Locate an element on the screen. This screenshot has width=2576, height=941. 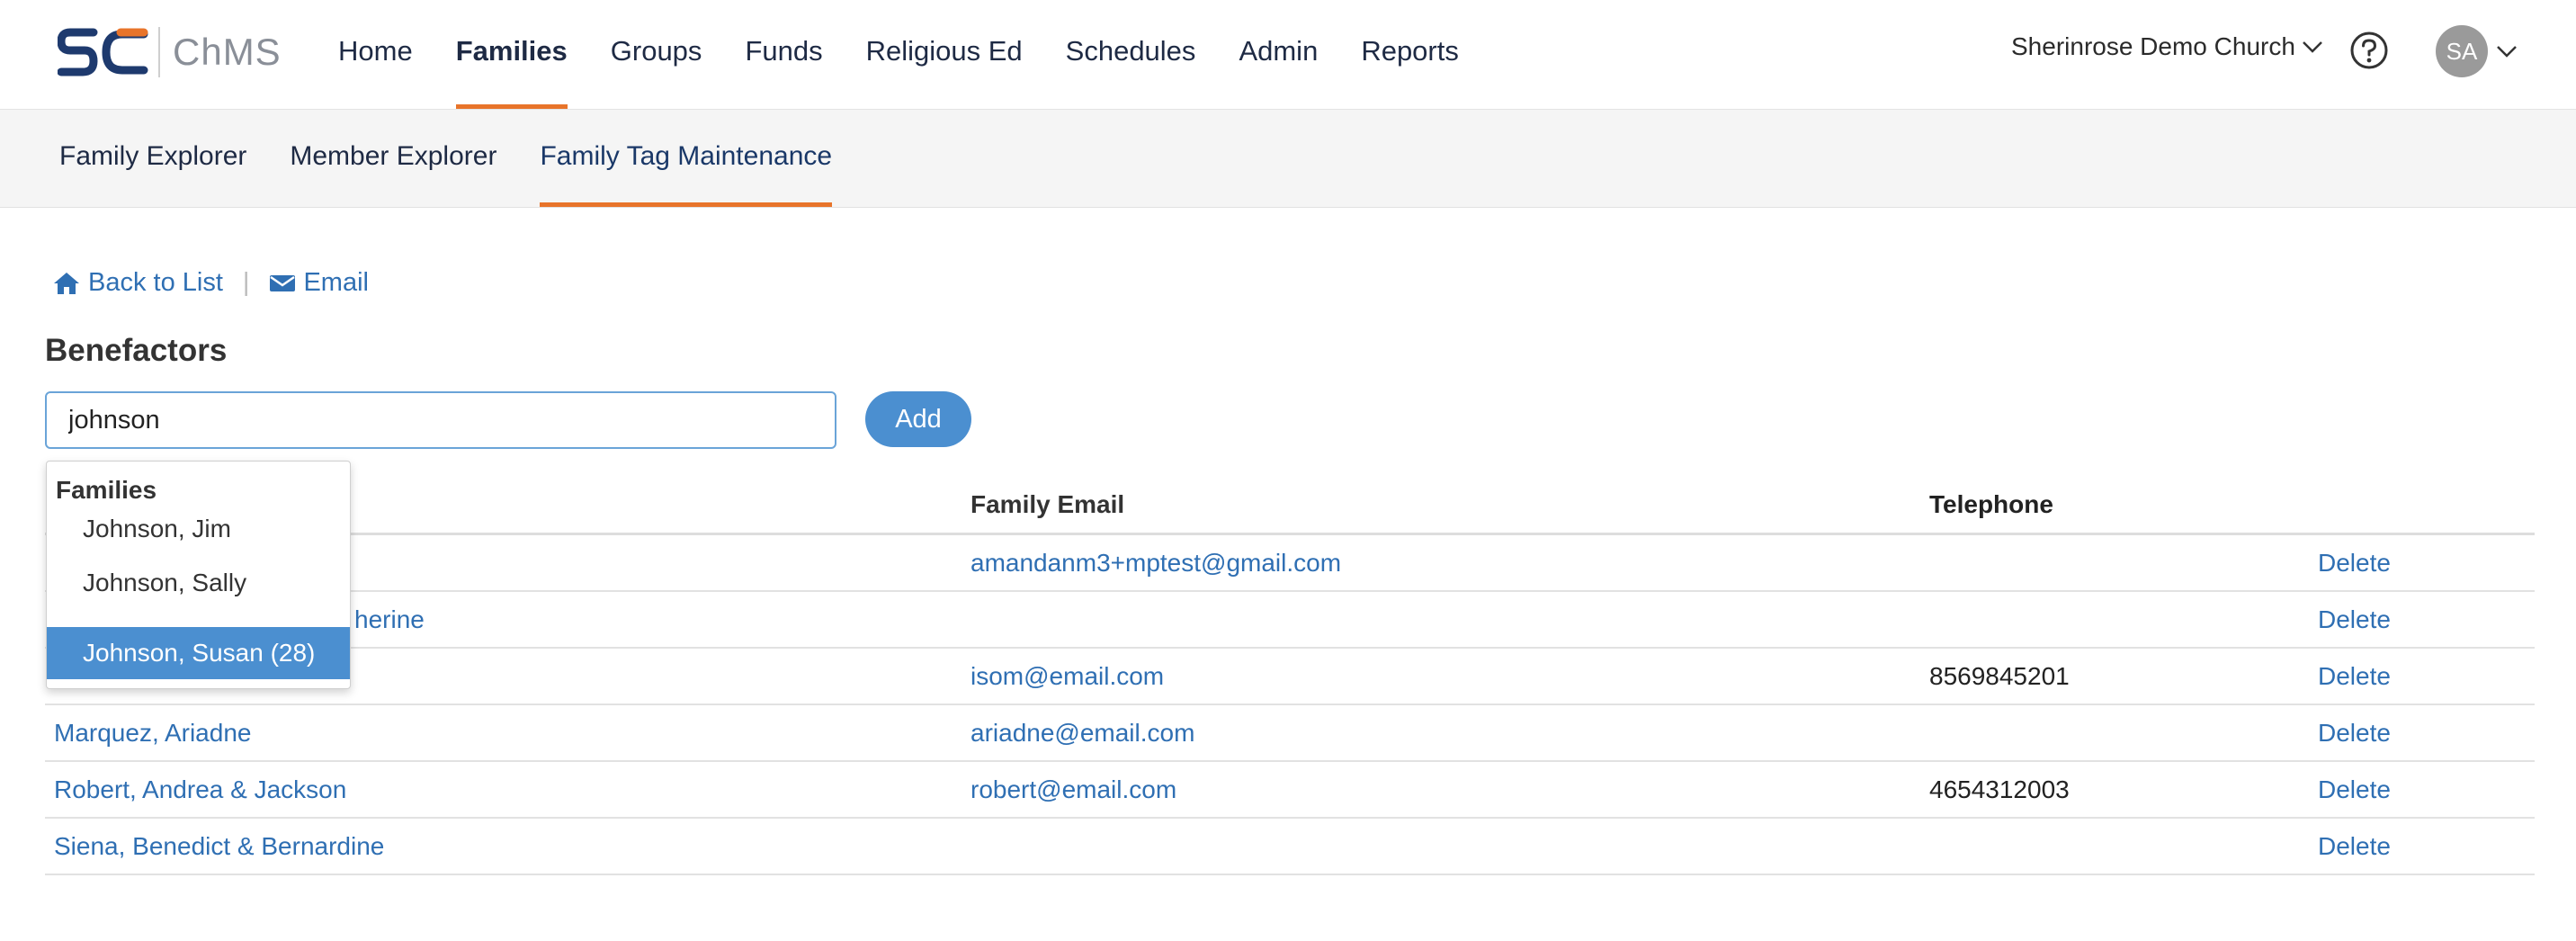
family-email-link: isom@email.com is located at coordinates (1449, 677).